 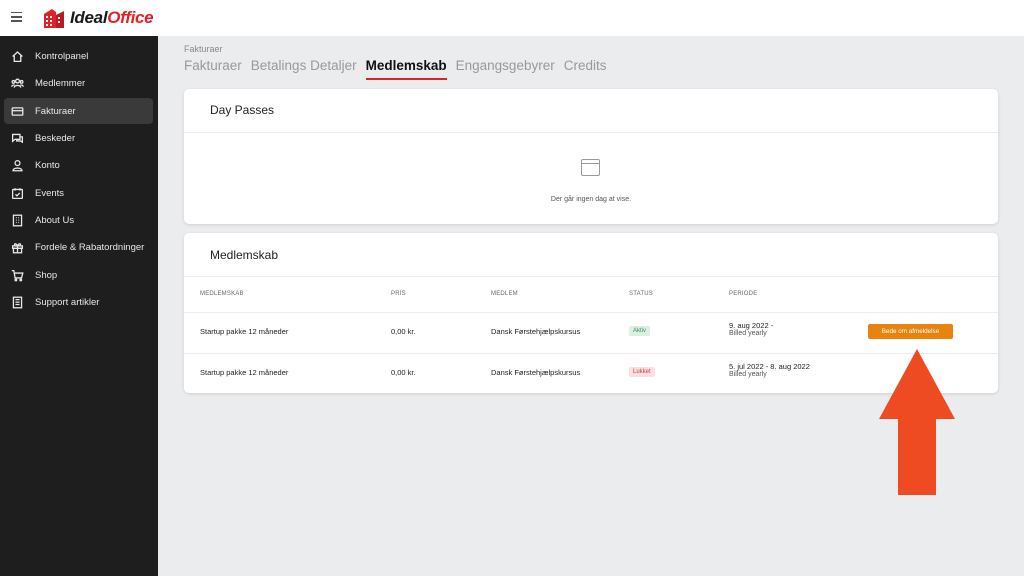 What do you see at coordinates (60, 83) in the screenshot?
I see `sidebar-item-label: Medlemmer` at bounding box center [60, 83].